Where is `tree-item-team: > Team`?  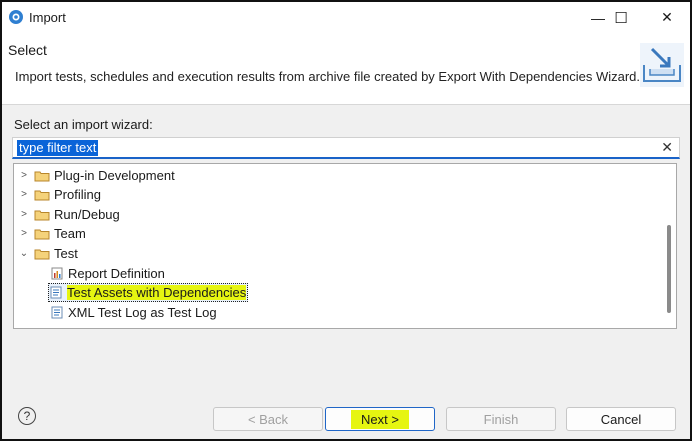
tree-item-team: > Team is located at coordinates (52, 233).